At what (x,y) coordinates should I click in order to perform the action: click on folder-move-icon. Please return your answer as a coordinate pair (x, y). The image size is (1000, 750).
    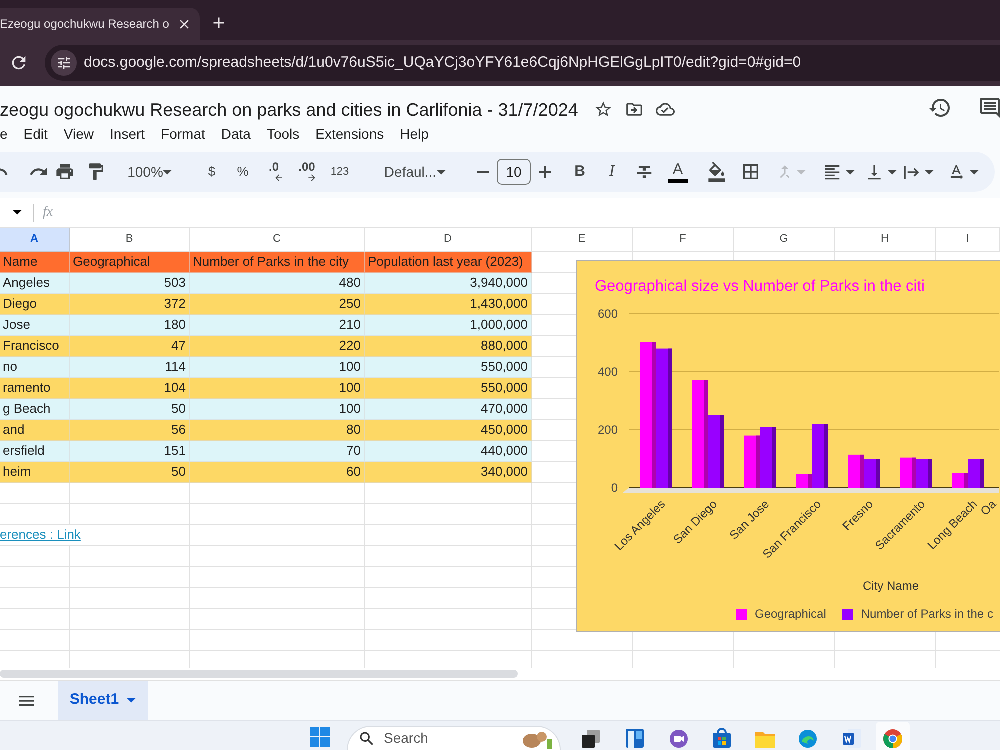
    Looking at the image, I should click on (634, 109).